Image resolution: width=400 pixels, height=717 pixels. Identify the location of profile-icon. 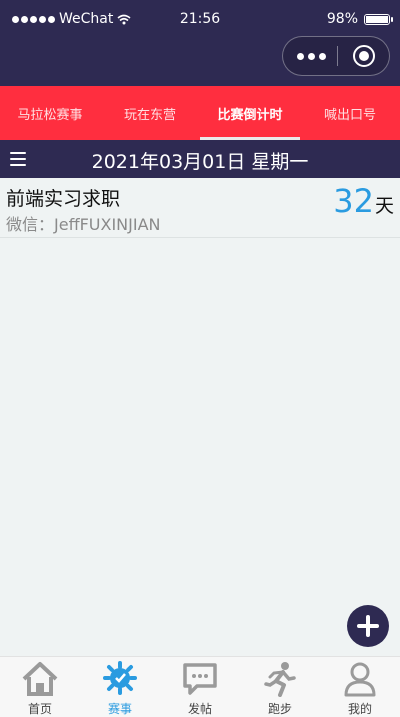
(360, 679).